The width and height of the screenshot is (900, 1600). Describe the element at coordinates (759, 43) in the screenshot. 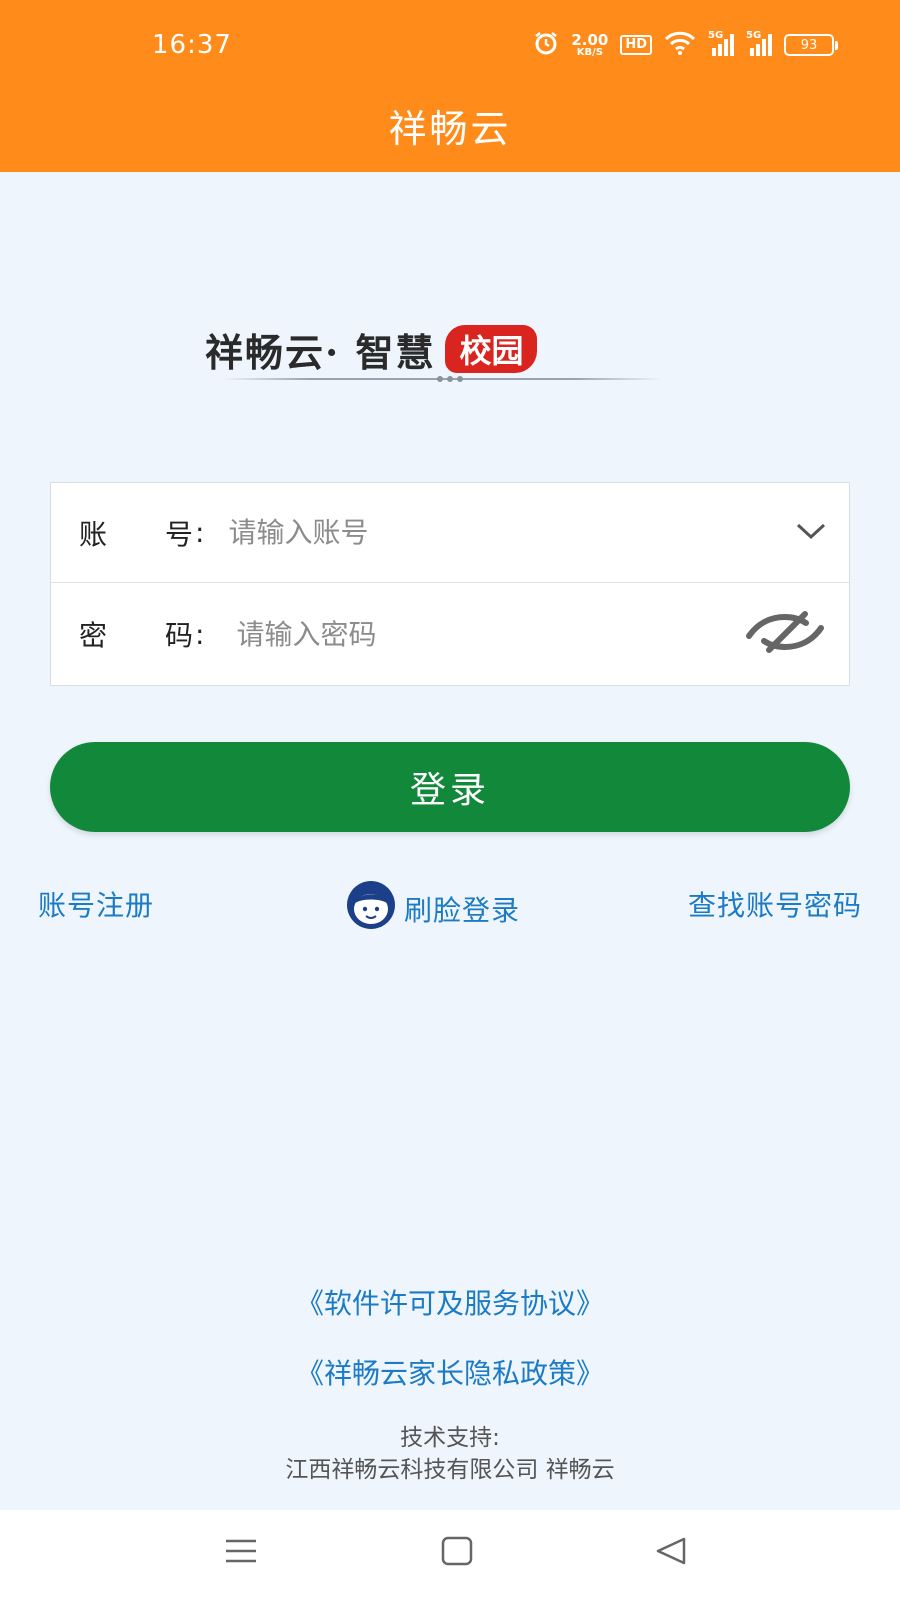

I see `signal-icon-sim2: 5G` at that location.